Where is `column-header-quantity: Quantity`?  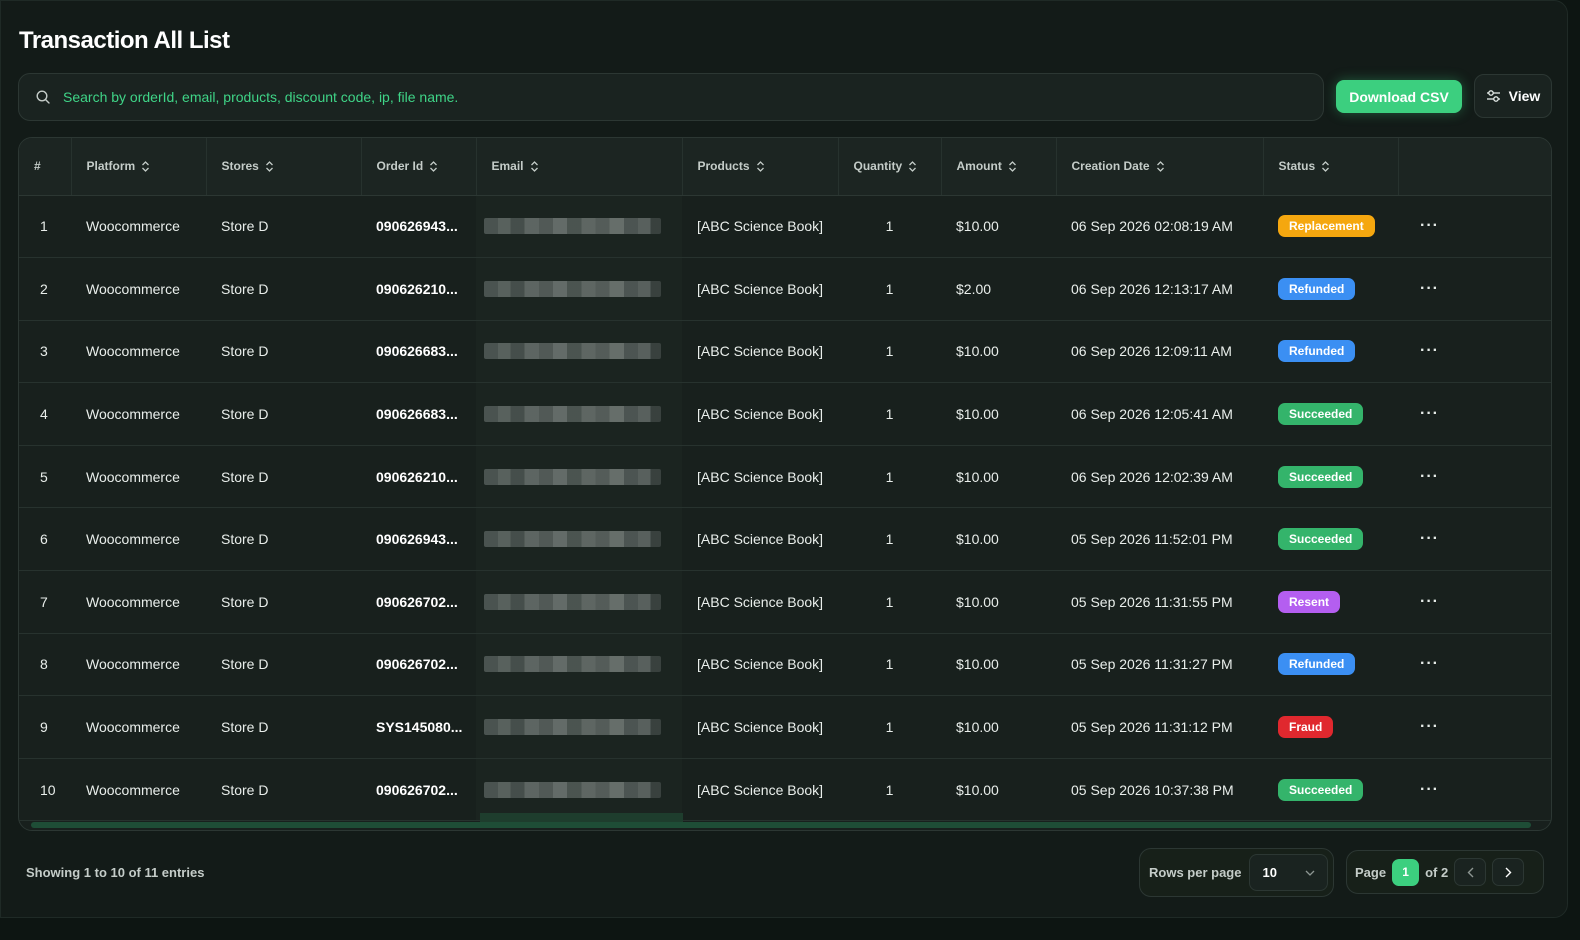
column-header-quantity: Quantity is located at coordinates (890, 167).